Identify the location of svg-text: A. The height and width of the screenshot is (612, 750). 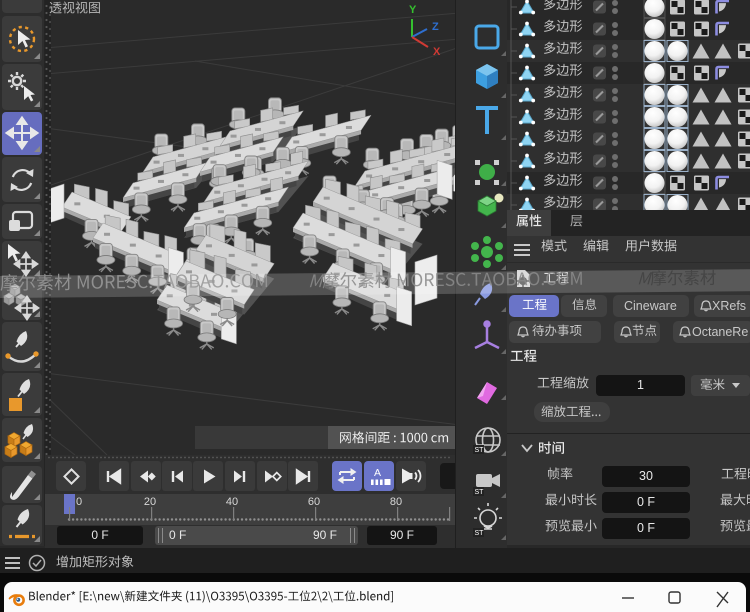
(377, 473).